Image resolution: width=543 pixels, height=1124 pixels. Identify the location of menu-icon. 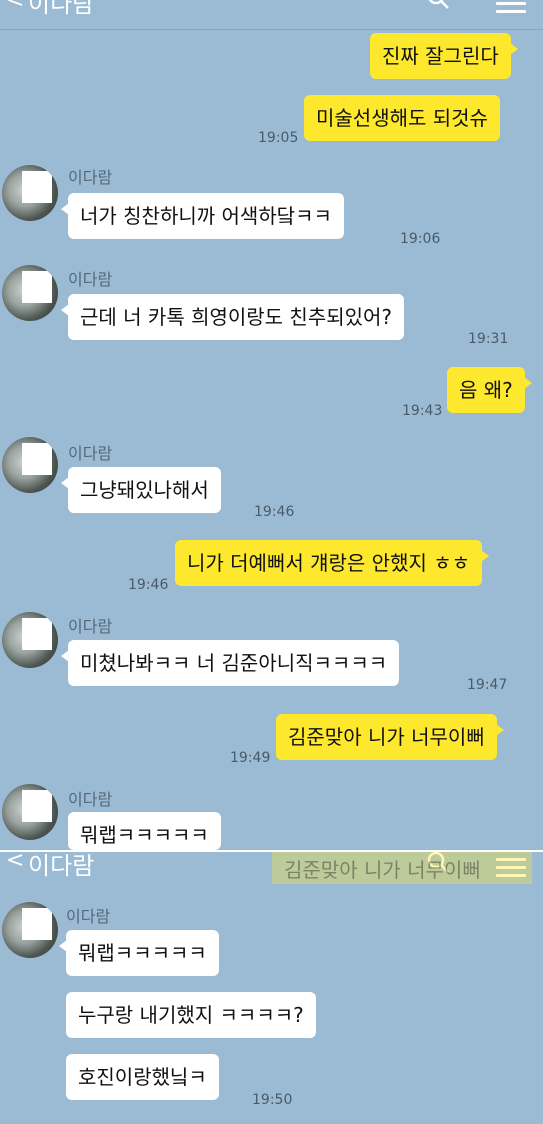
(511, 6).